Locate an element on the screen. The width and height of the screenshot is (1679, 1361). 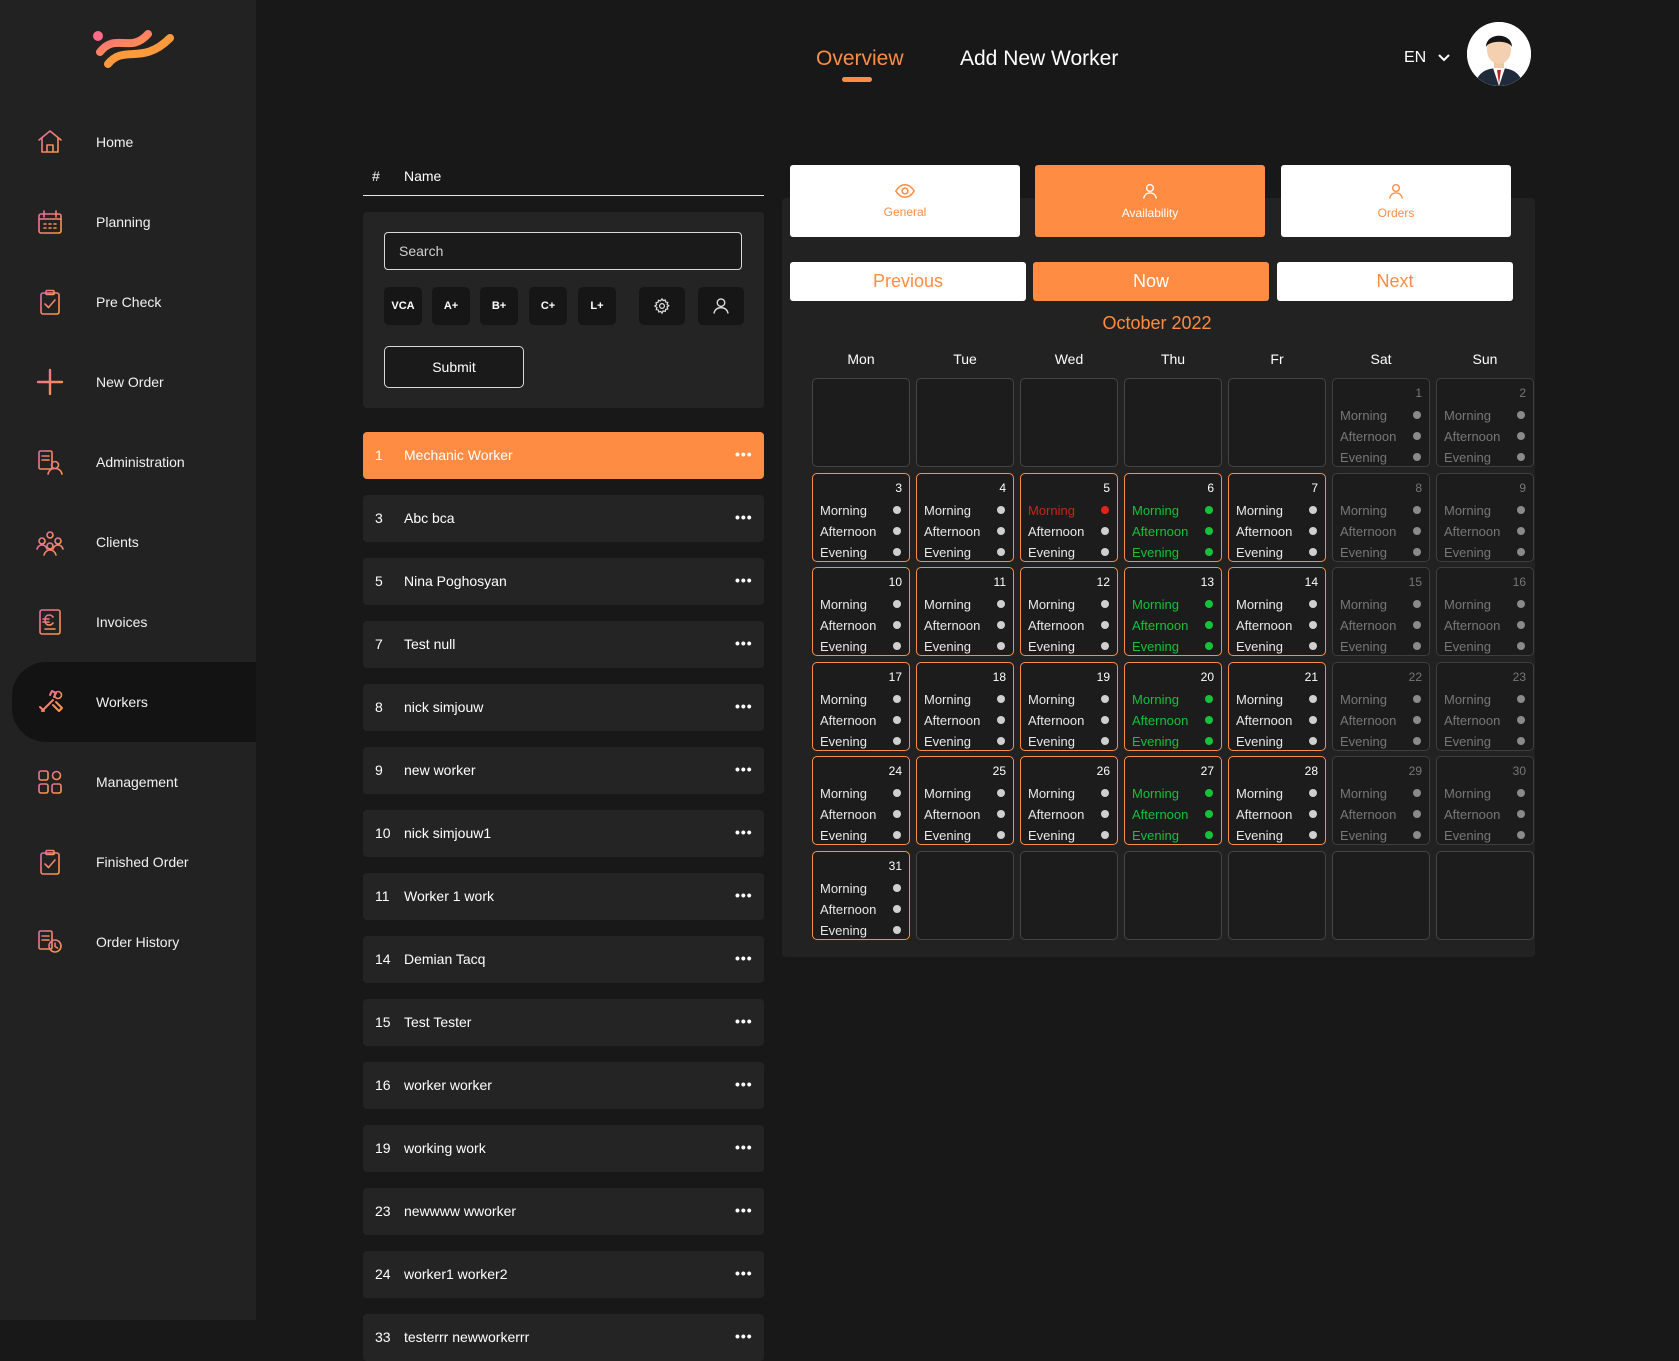
calendar-day: 30 Morning Afternoon Evening is located at coordinates (1485, 800).